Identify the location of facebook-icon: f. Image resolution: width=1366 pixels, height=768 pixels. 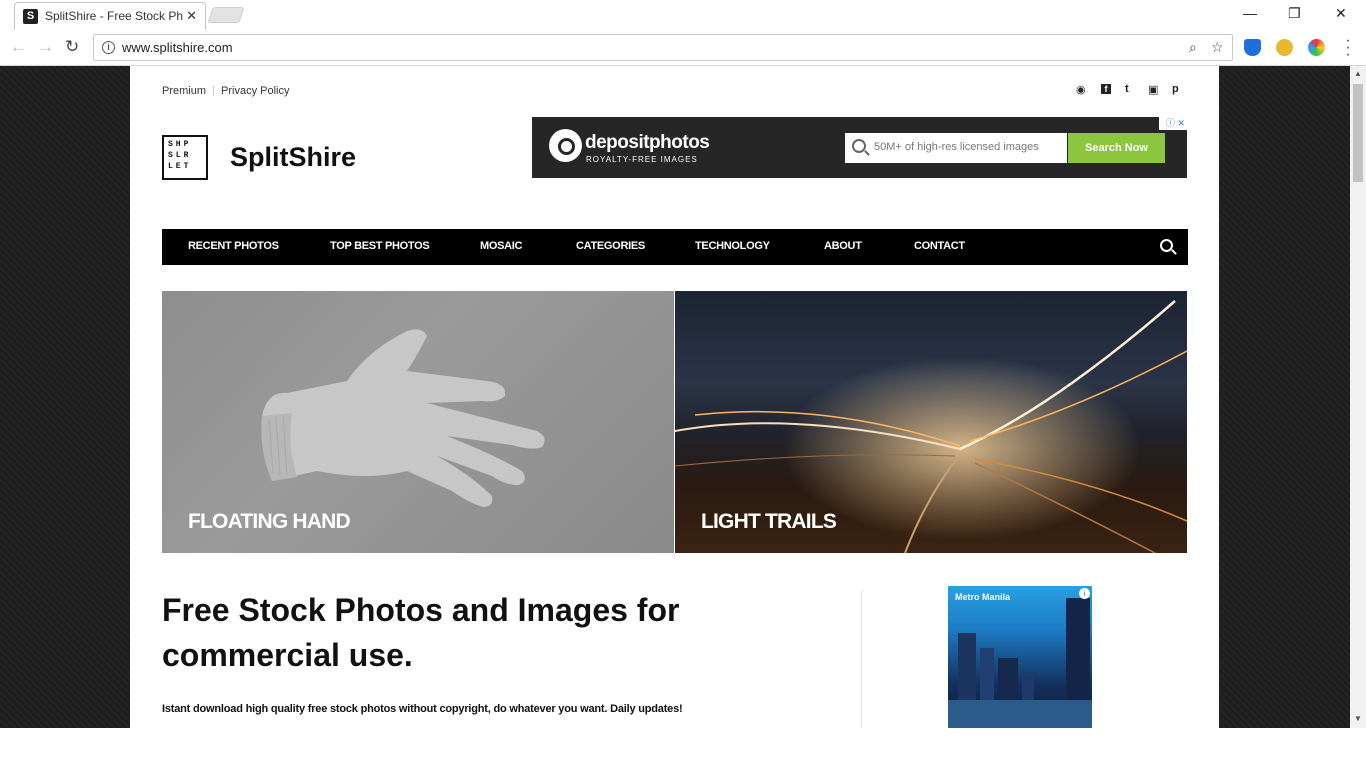
(1106, 89).